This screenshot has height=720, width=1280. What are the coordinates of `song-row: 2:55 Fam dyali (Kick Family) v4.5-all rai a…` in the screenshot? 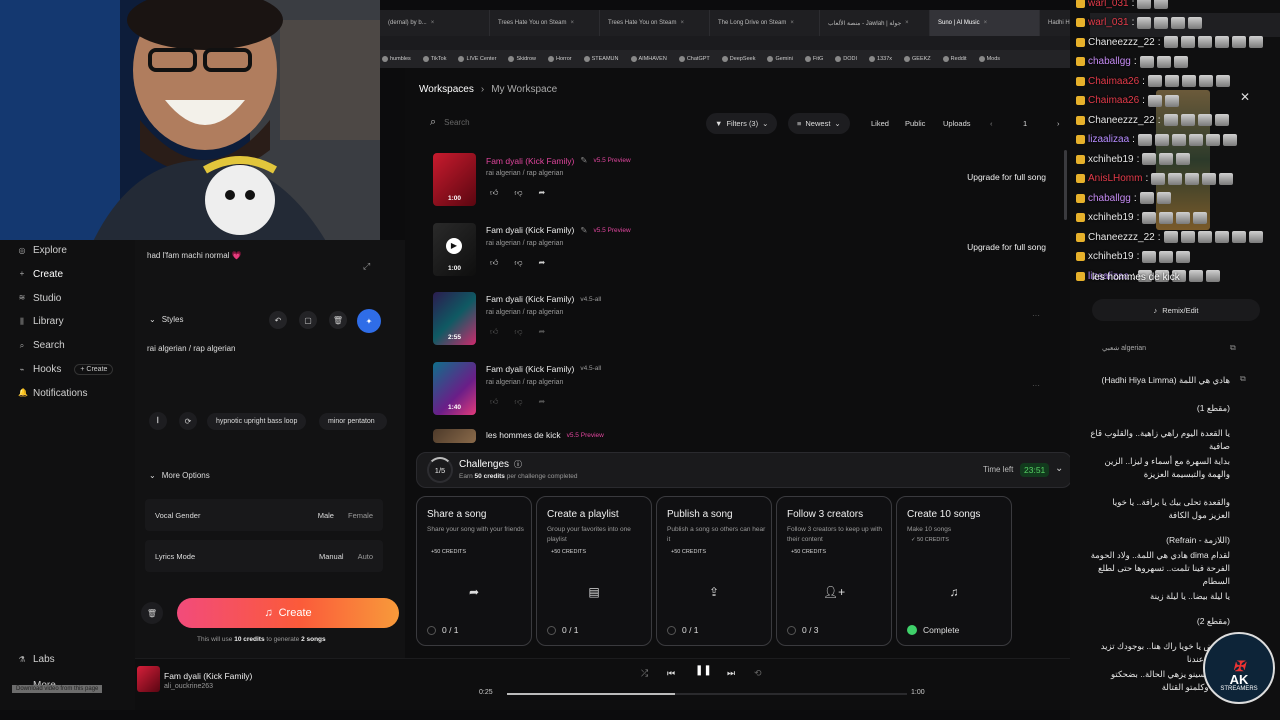 It's located at (743, 320).